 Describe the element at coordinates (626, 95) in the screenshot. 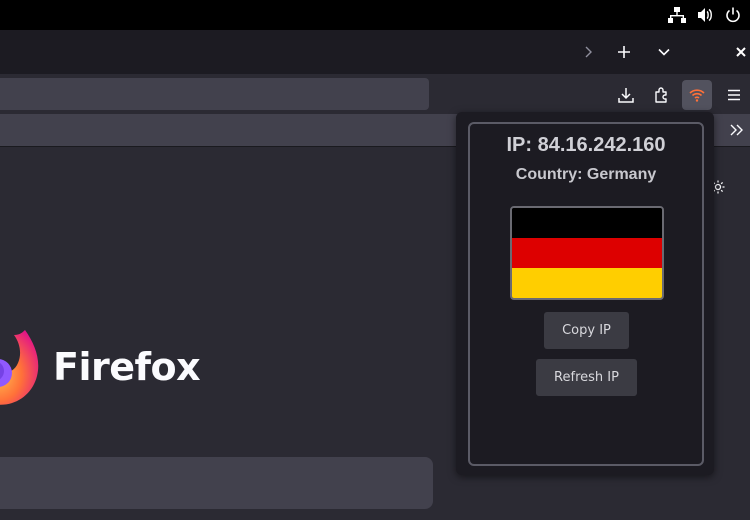

I see `download-icon` at that location.